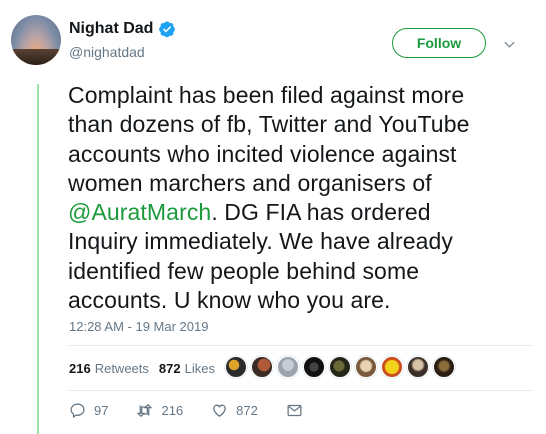  Describe the element at coordinates (234, 410) in the screenshot. I see `like-action: 872` at that location.